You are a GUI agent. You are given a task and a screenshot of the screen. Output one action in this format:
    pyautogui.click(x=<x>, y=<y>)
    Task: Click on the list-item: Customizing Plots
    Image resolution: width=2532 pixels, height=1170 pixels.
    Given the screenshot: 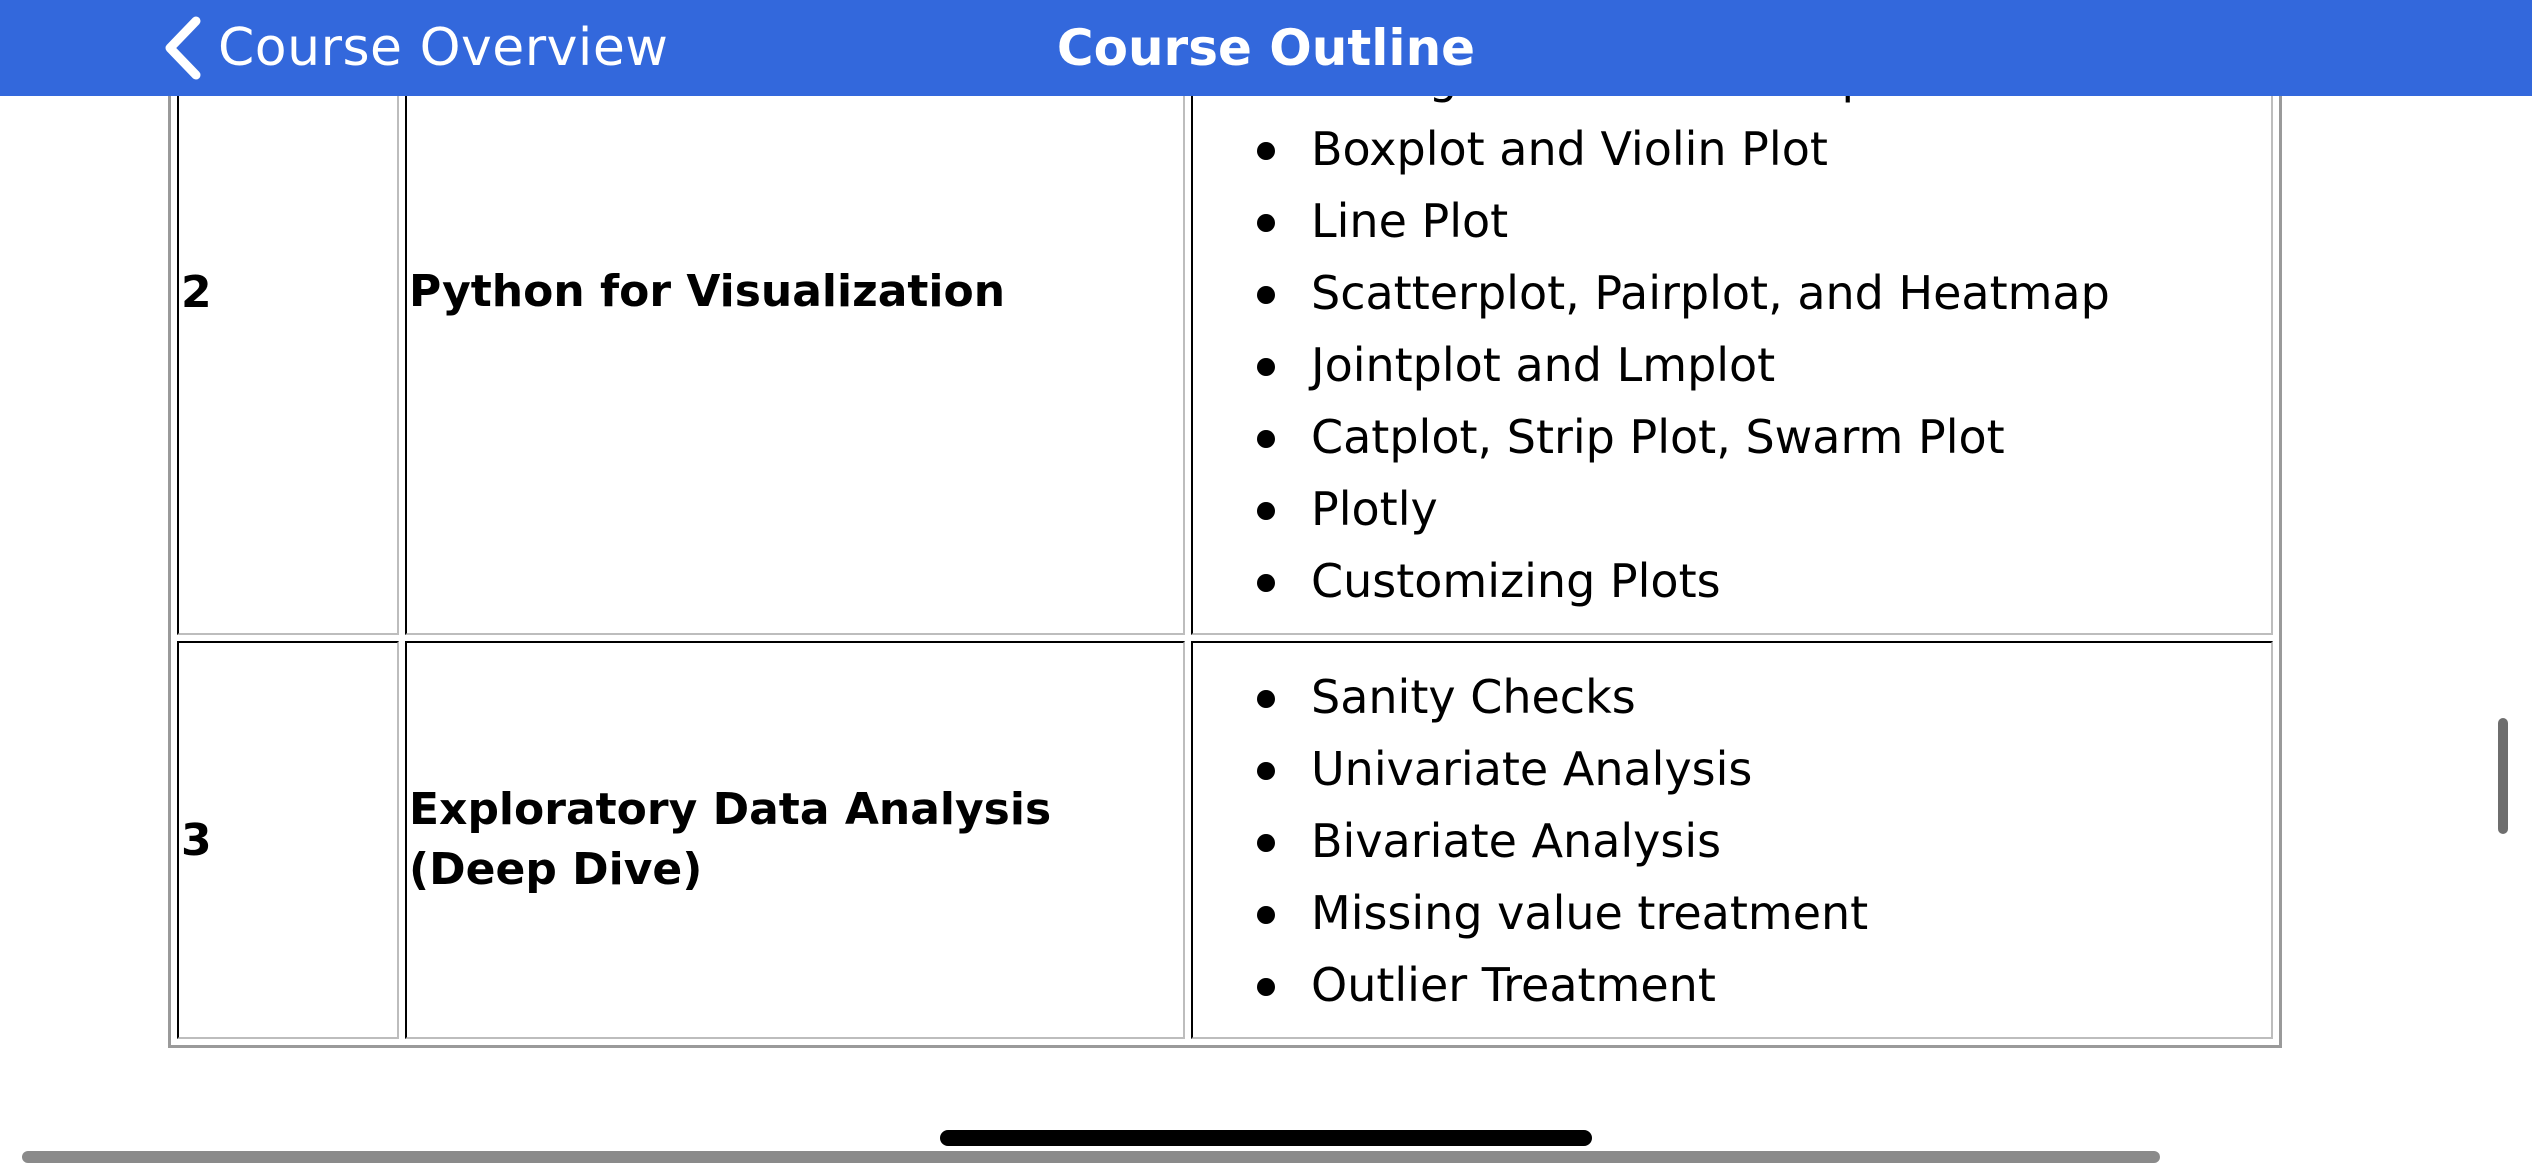 What is the action you would take?
    pyautogui.click(x=1764, y=581)
    